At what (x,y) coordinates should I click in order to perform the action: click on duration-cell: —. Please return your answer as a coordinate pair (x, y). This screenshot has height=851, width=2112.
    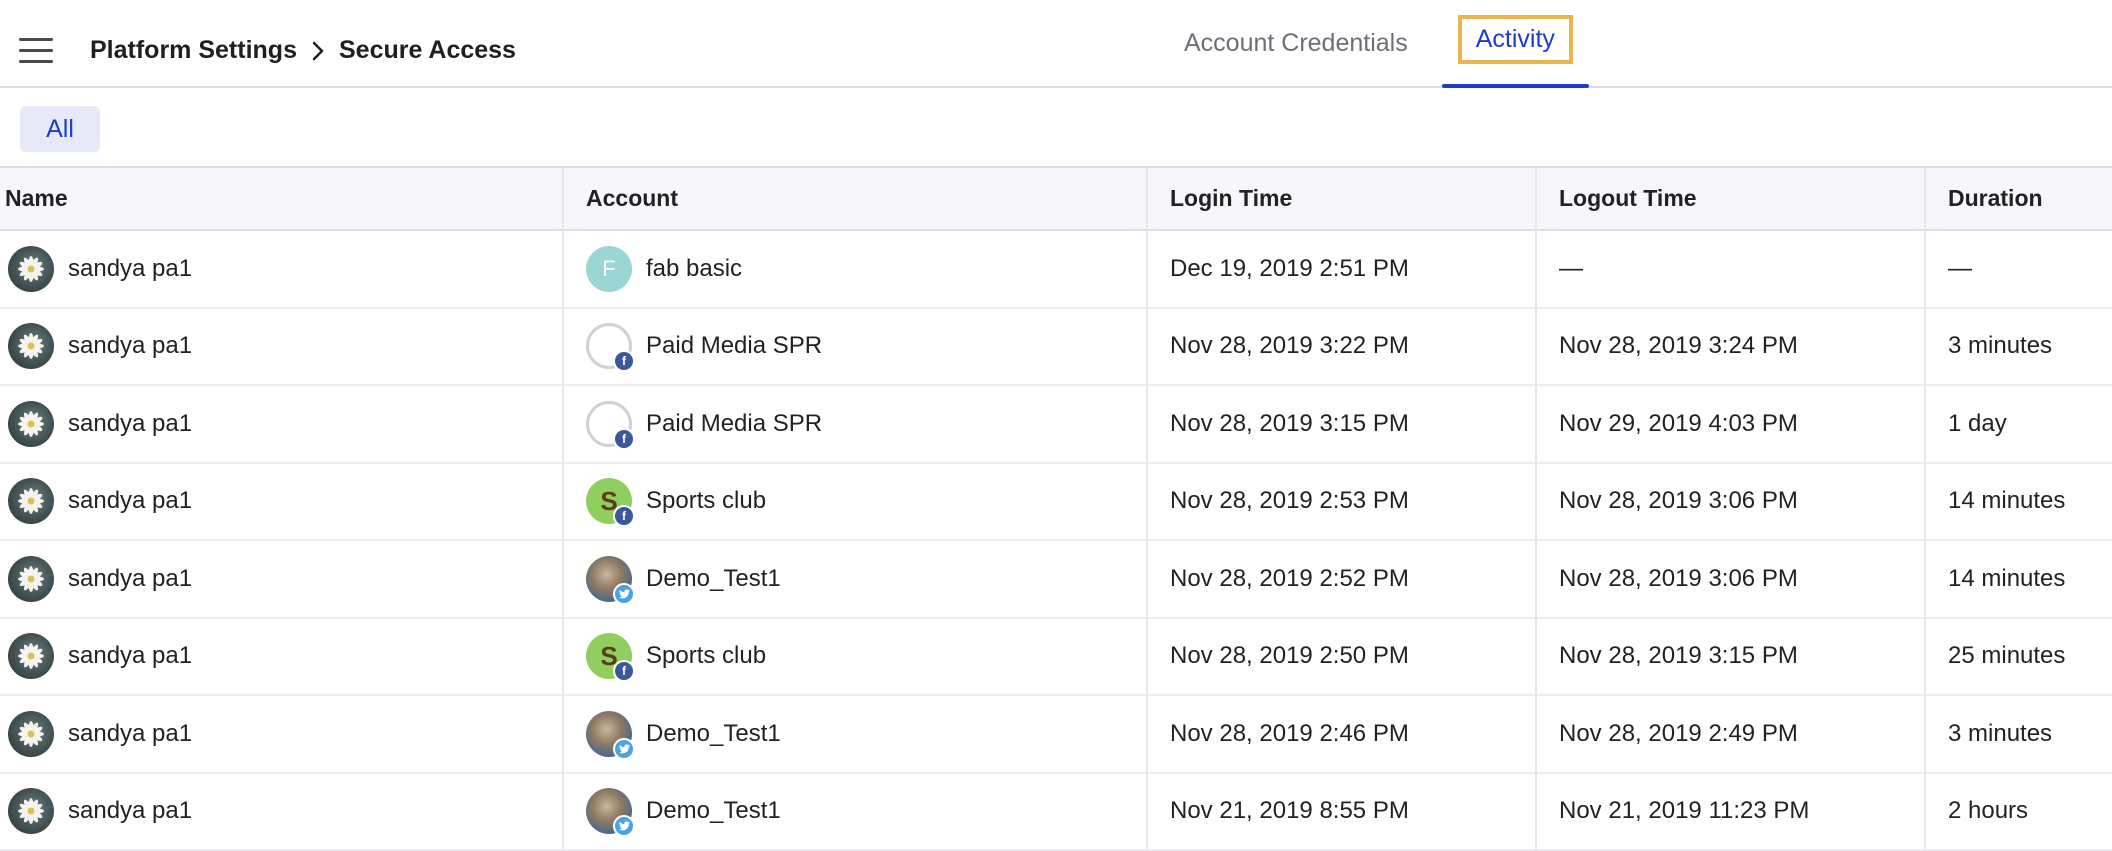
    Looking at the image, I should click on (1960, 268).